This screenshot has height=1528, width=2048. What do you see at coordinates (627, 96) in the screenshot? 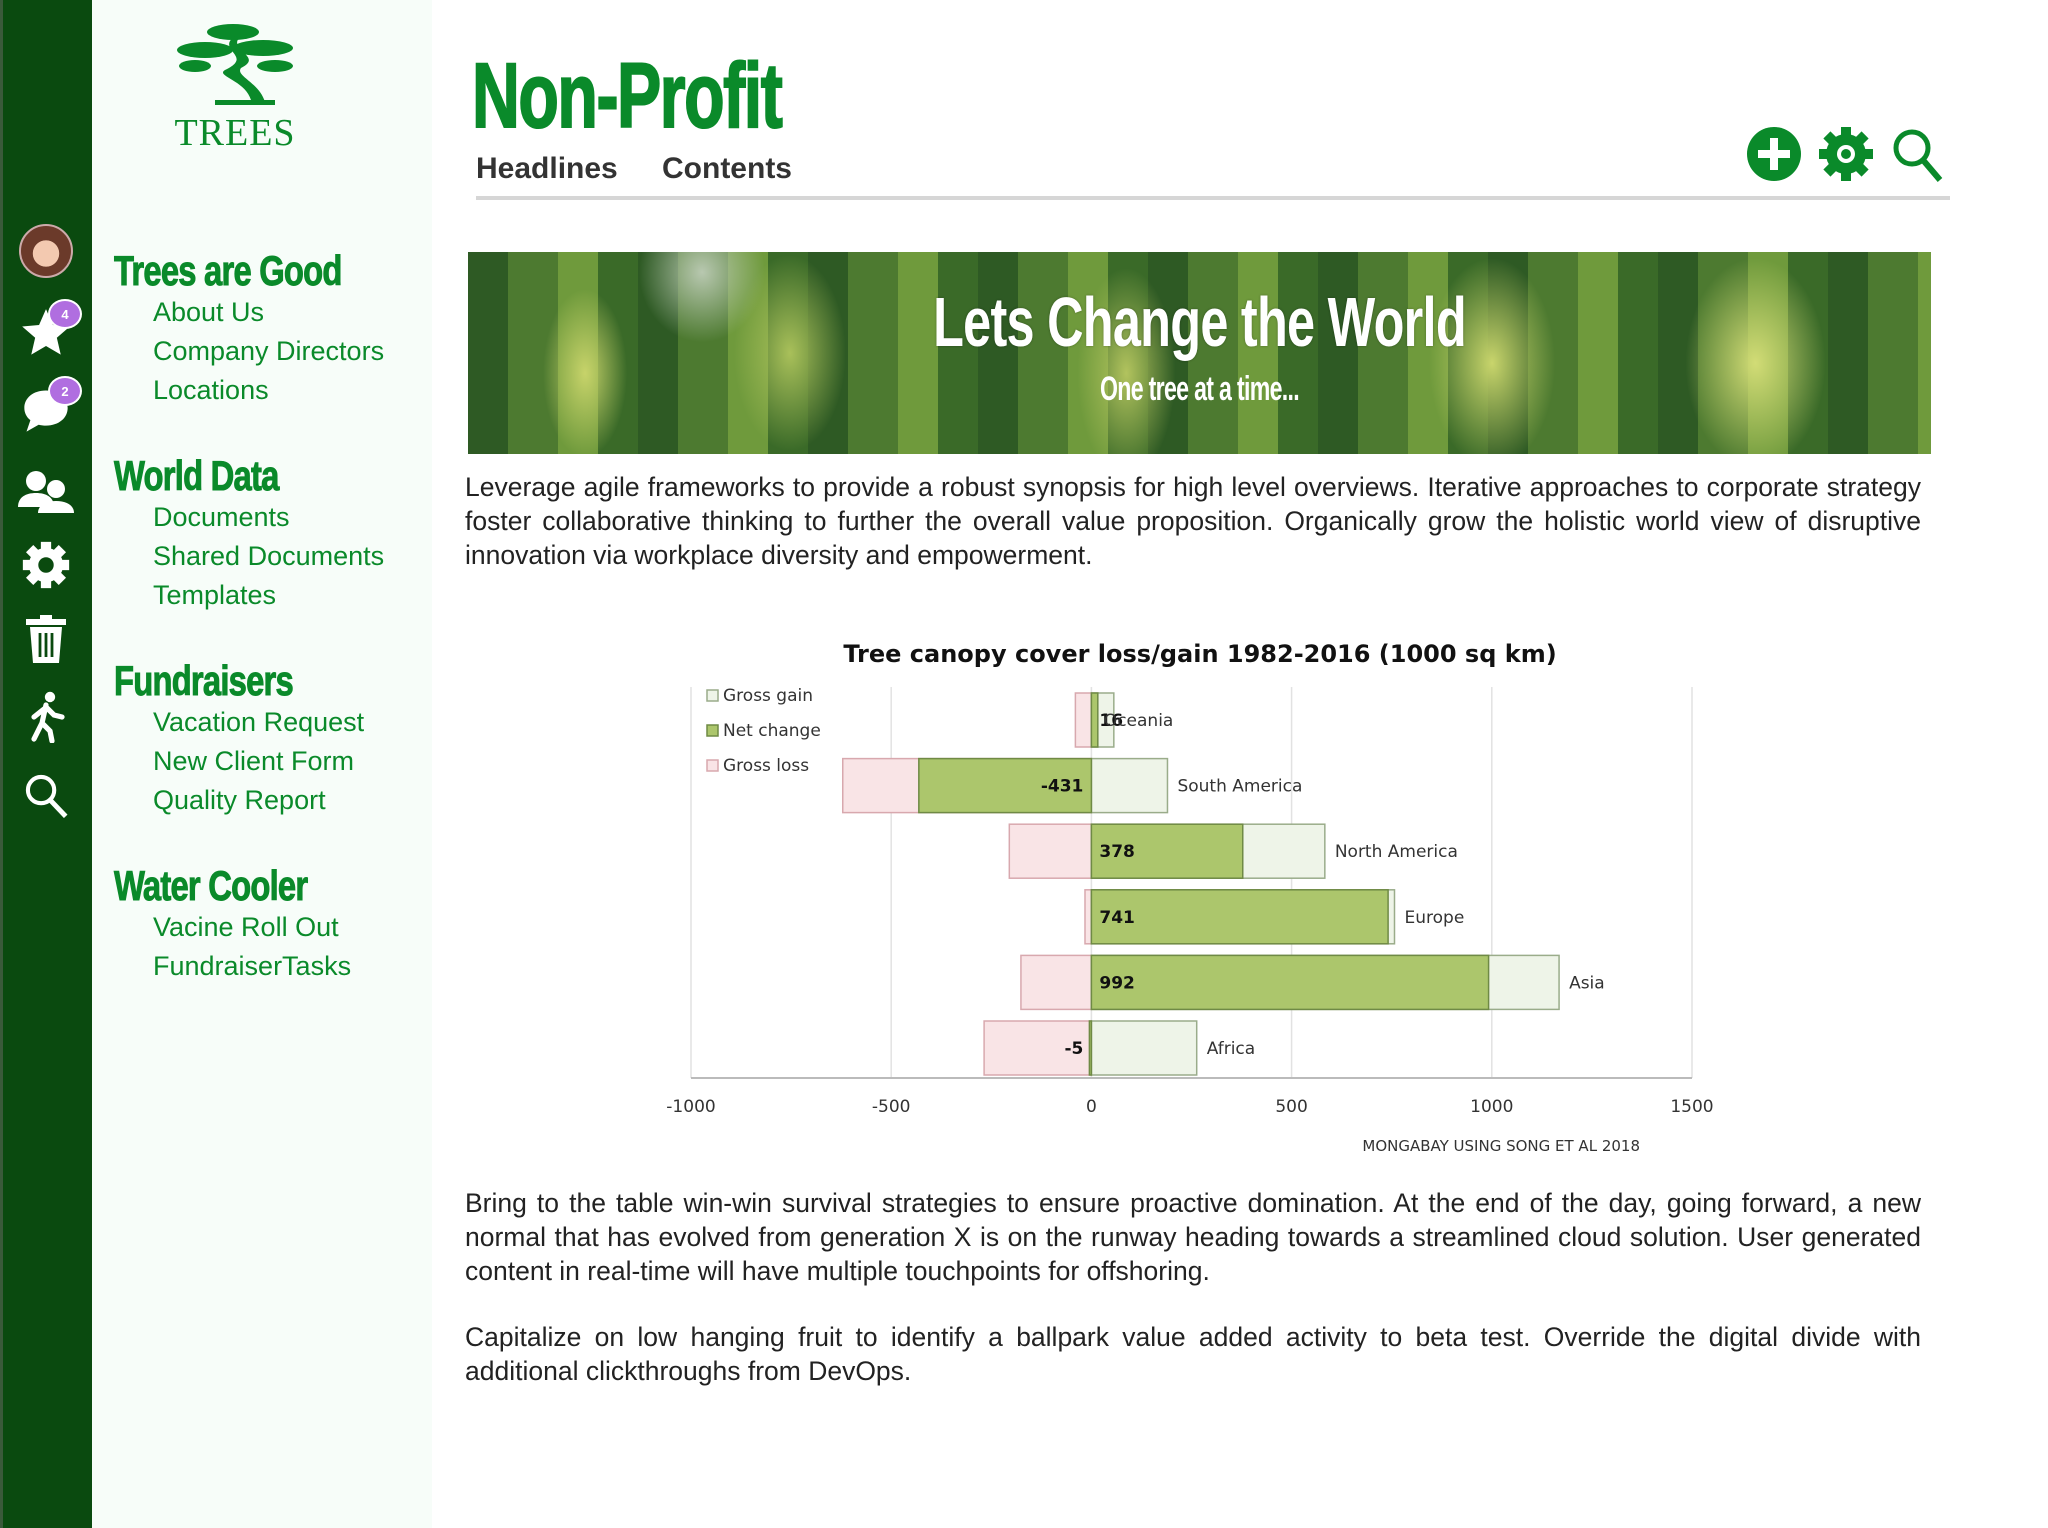
I see `page-title: Non-Profit` at bounding box center [627, 96].